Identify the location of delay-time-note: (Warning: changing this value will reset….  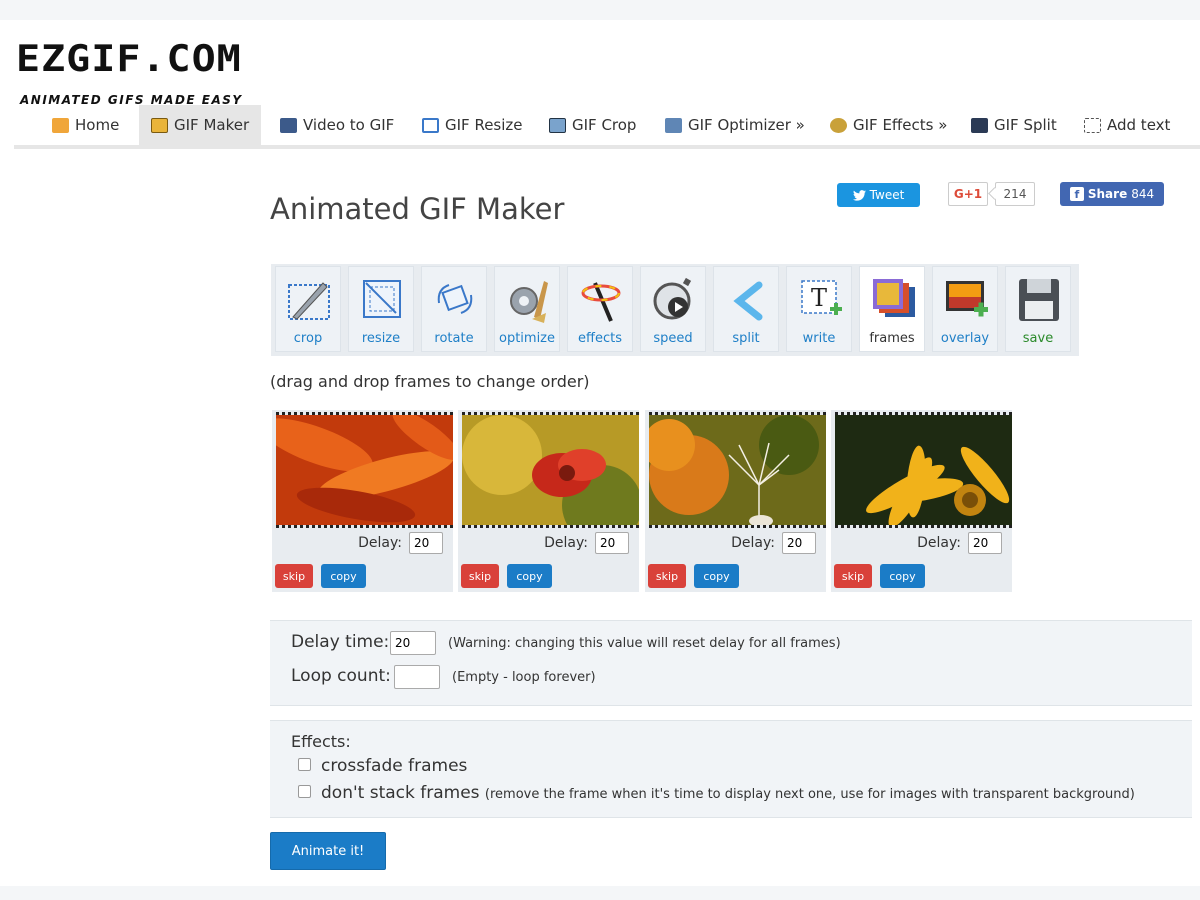
(644, 643).